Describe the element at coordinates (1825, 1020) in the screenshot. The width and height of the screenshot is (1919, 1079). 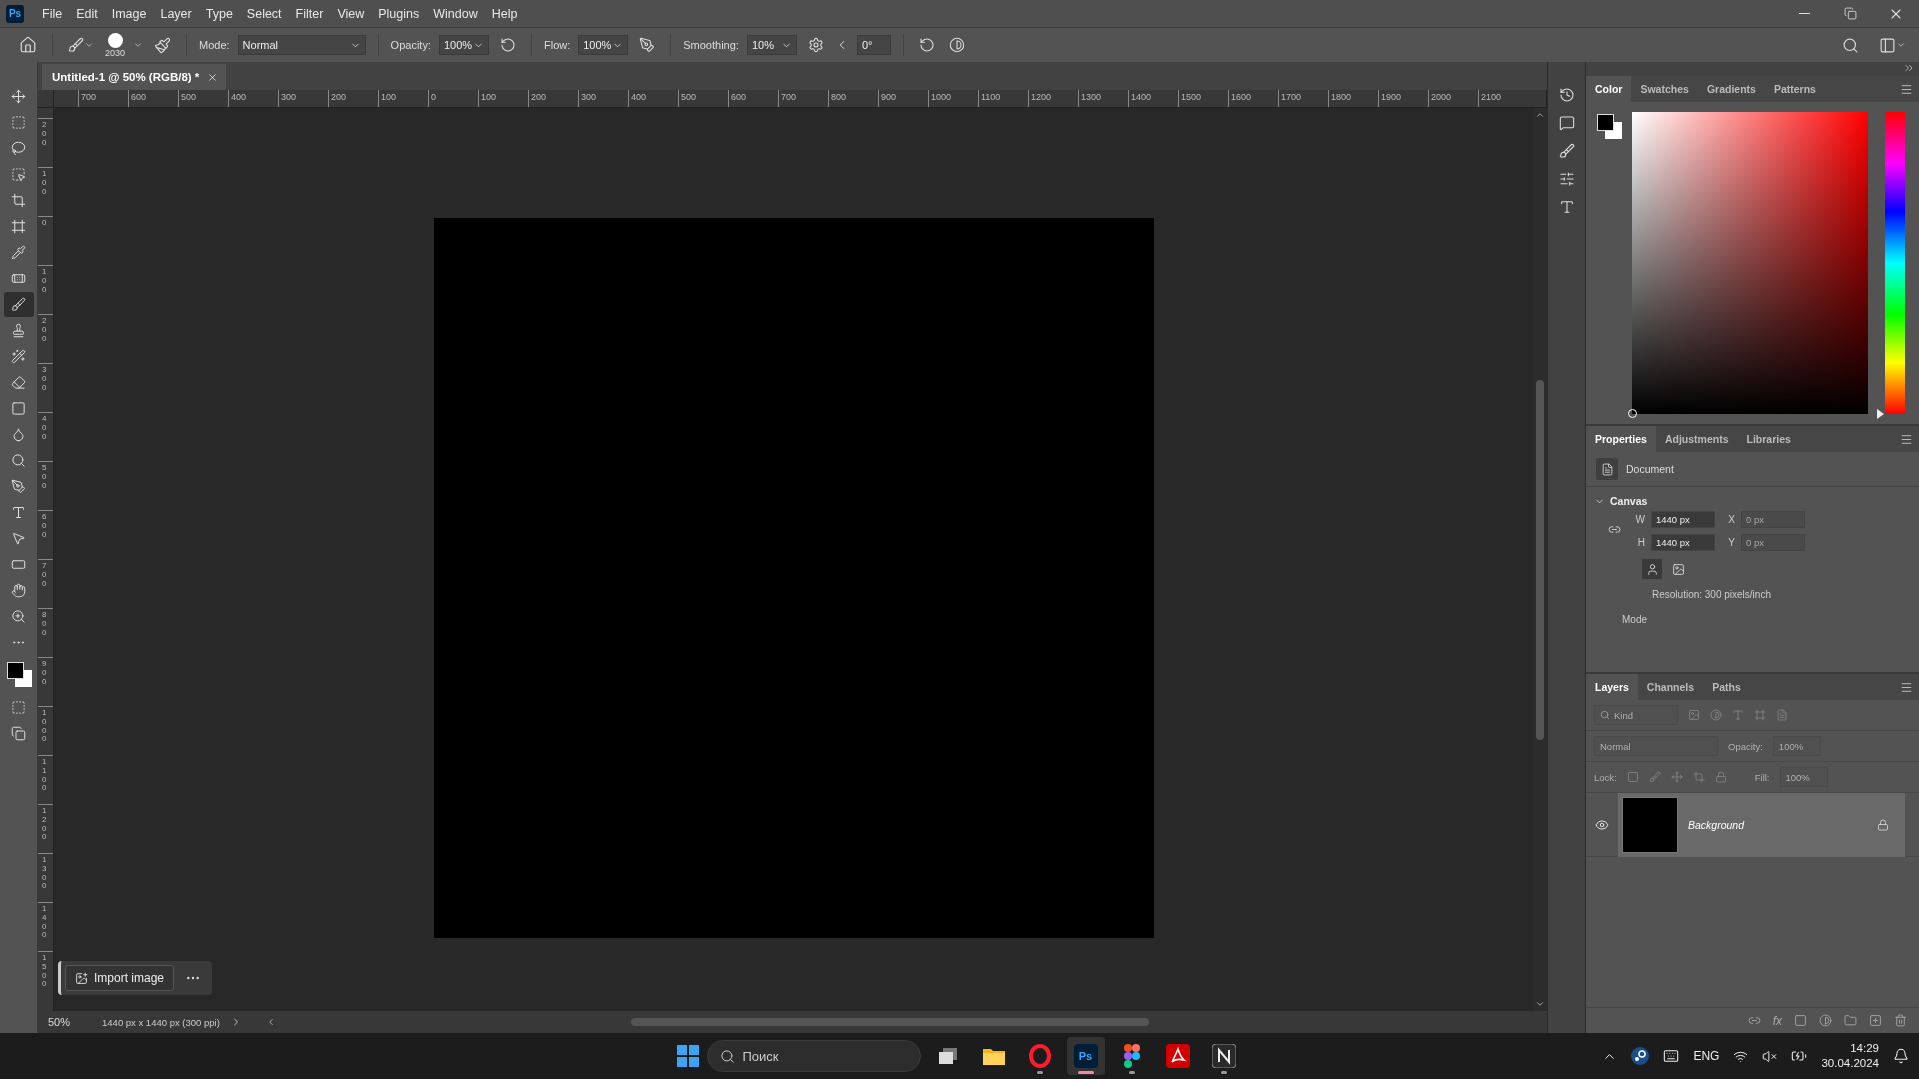
I see `adjustment-icon` at that location.